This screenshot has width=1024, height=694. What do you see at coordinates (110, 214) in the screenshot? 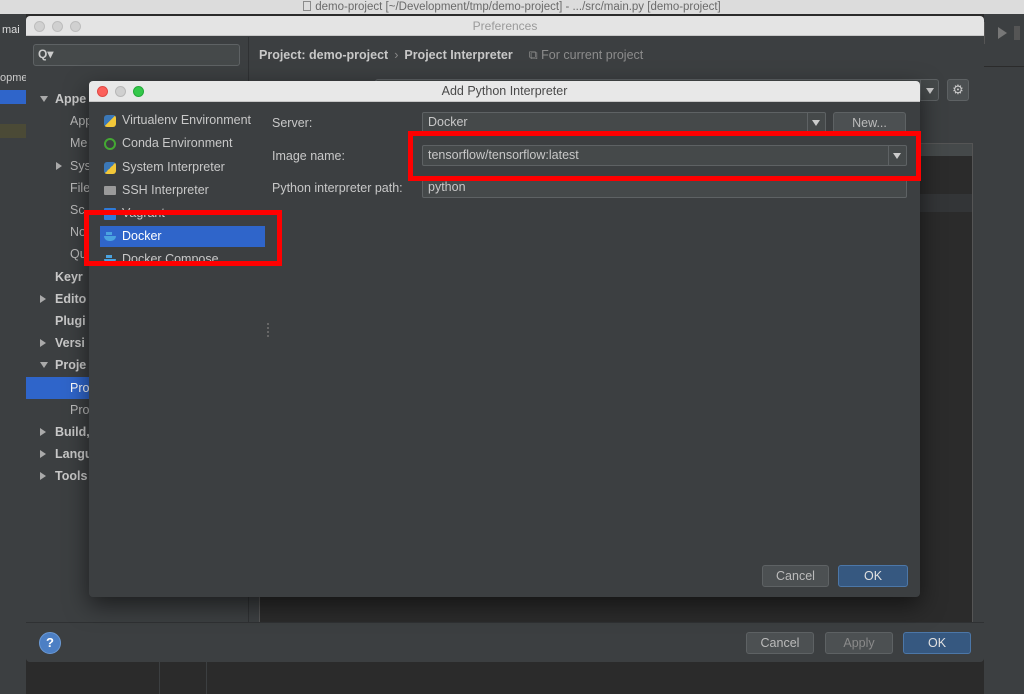
I see `vagrant-icon` at bounding box center [110, 214].